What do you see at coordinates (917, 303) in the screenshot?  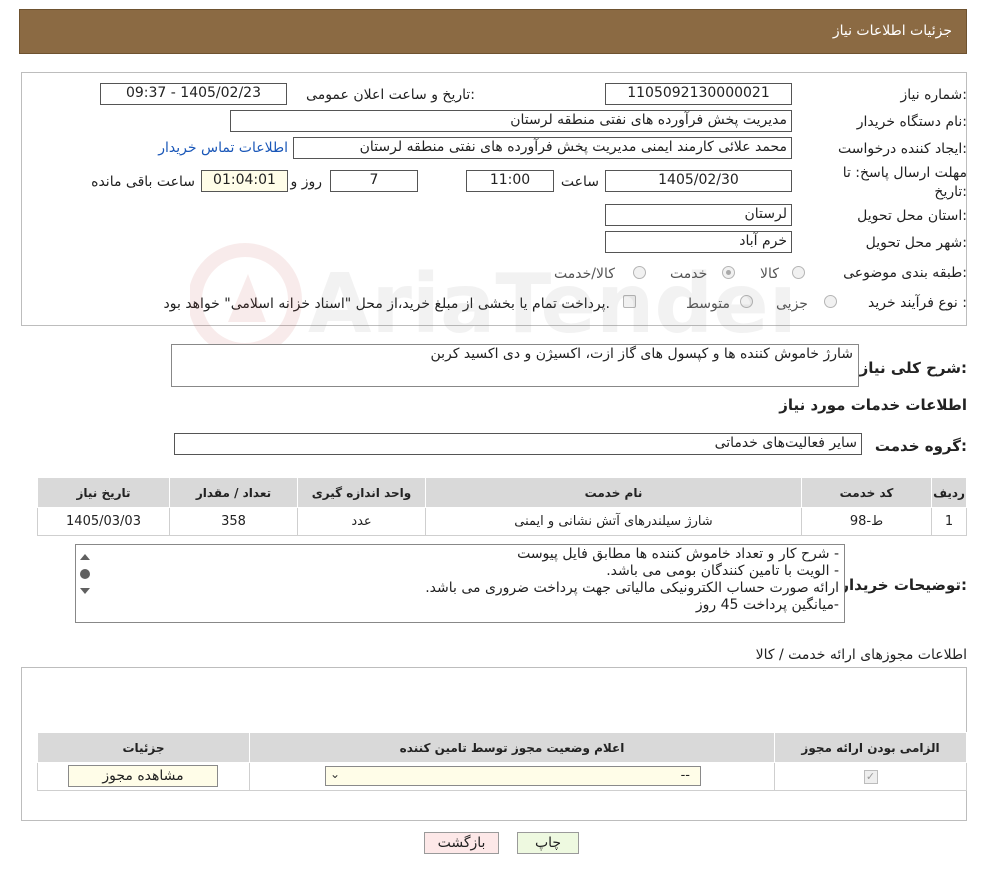 I see `process-type-label: نوع فرآیند خرید :` at bounding box center [917, 303].